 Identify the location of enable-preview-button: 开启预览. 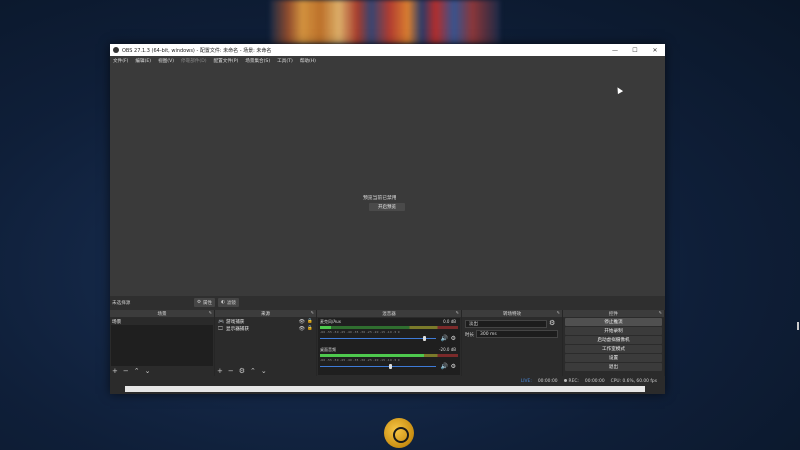
(387, 207).